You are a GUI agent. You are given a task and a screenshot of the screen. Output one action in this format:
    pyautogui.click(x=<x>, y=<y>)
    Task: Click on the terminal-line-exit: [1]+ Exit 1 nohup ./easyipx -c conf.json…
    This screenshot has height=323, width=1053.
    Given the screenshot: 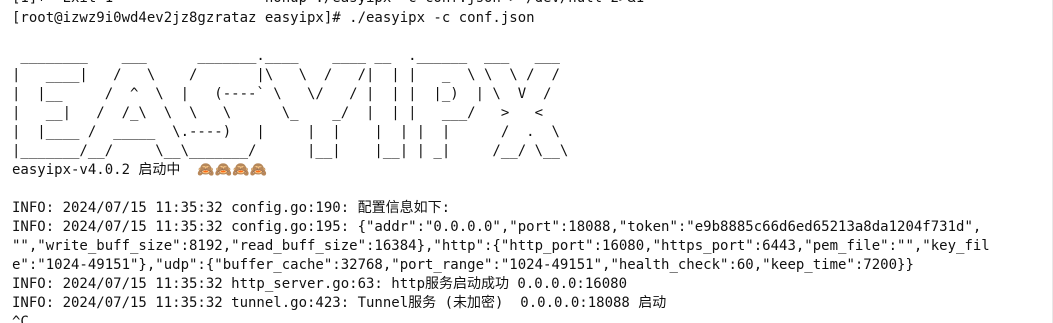 What is the action you would take?
    pyautogui.click(x=328, y=4)
    